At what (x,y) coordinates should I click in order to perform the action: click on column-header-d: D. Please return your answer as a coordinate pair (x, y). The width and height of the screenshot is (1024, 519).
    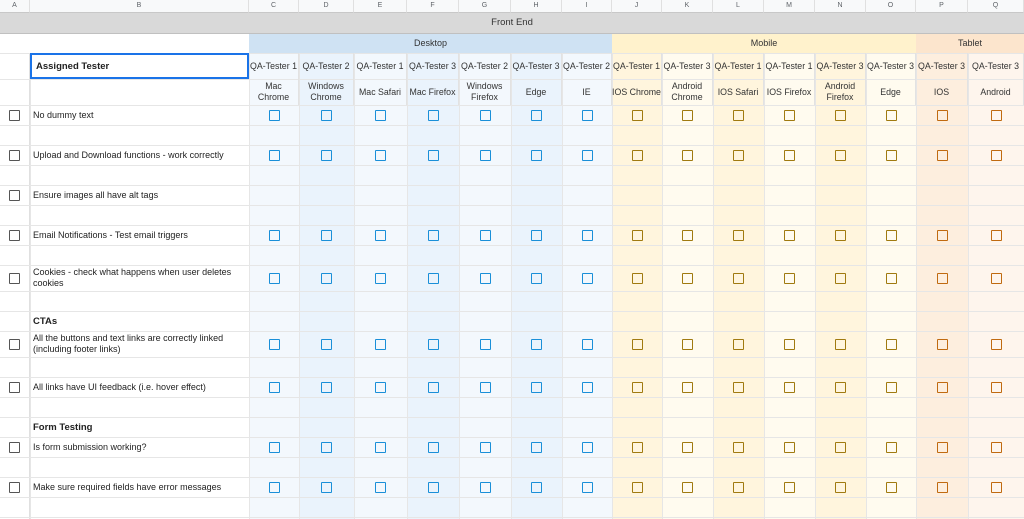
    Looking at the image, I should click on (326, 6).